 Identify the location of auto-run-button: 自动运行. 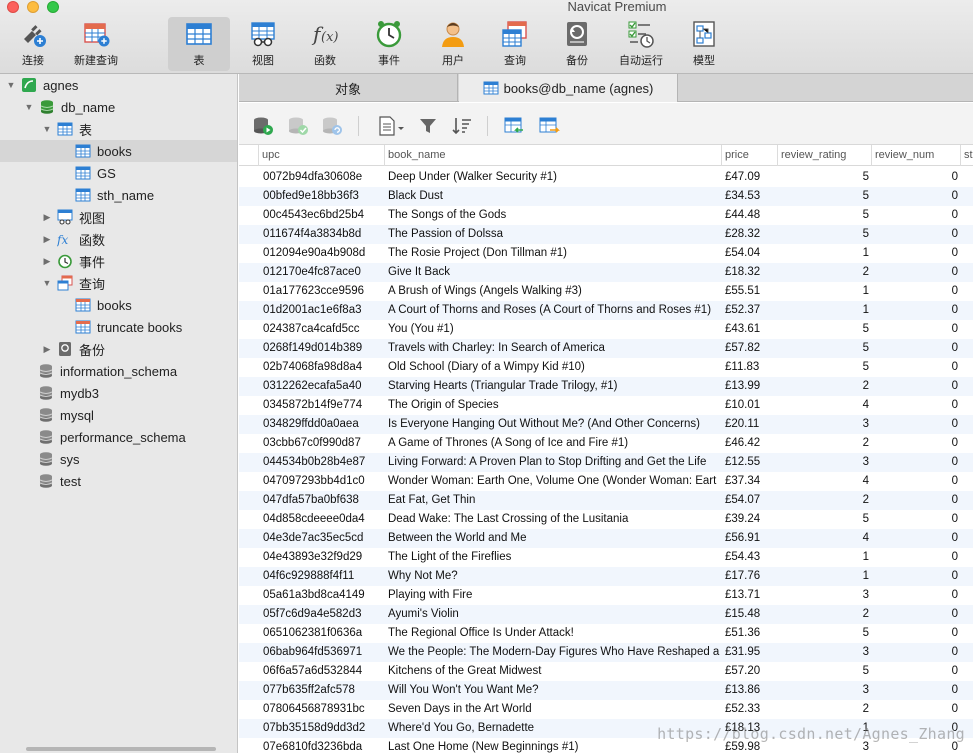
(641, 44).